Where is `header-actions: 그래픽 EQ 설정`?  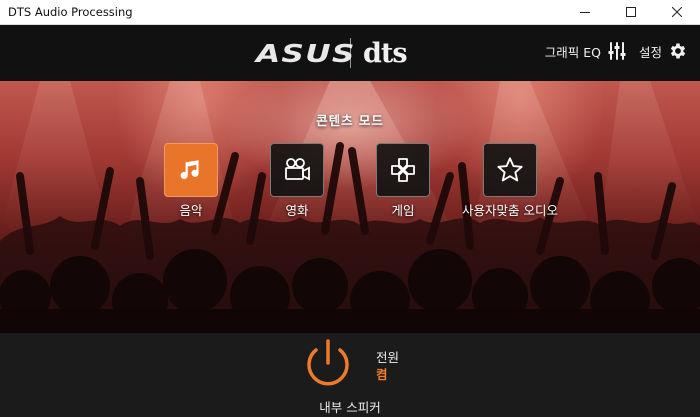
header-actions: 그래픽 EQ 설정 is located at coordinates (616, 51).